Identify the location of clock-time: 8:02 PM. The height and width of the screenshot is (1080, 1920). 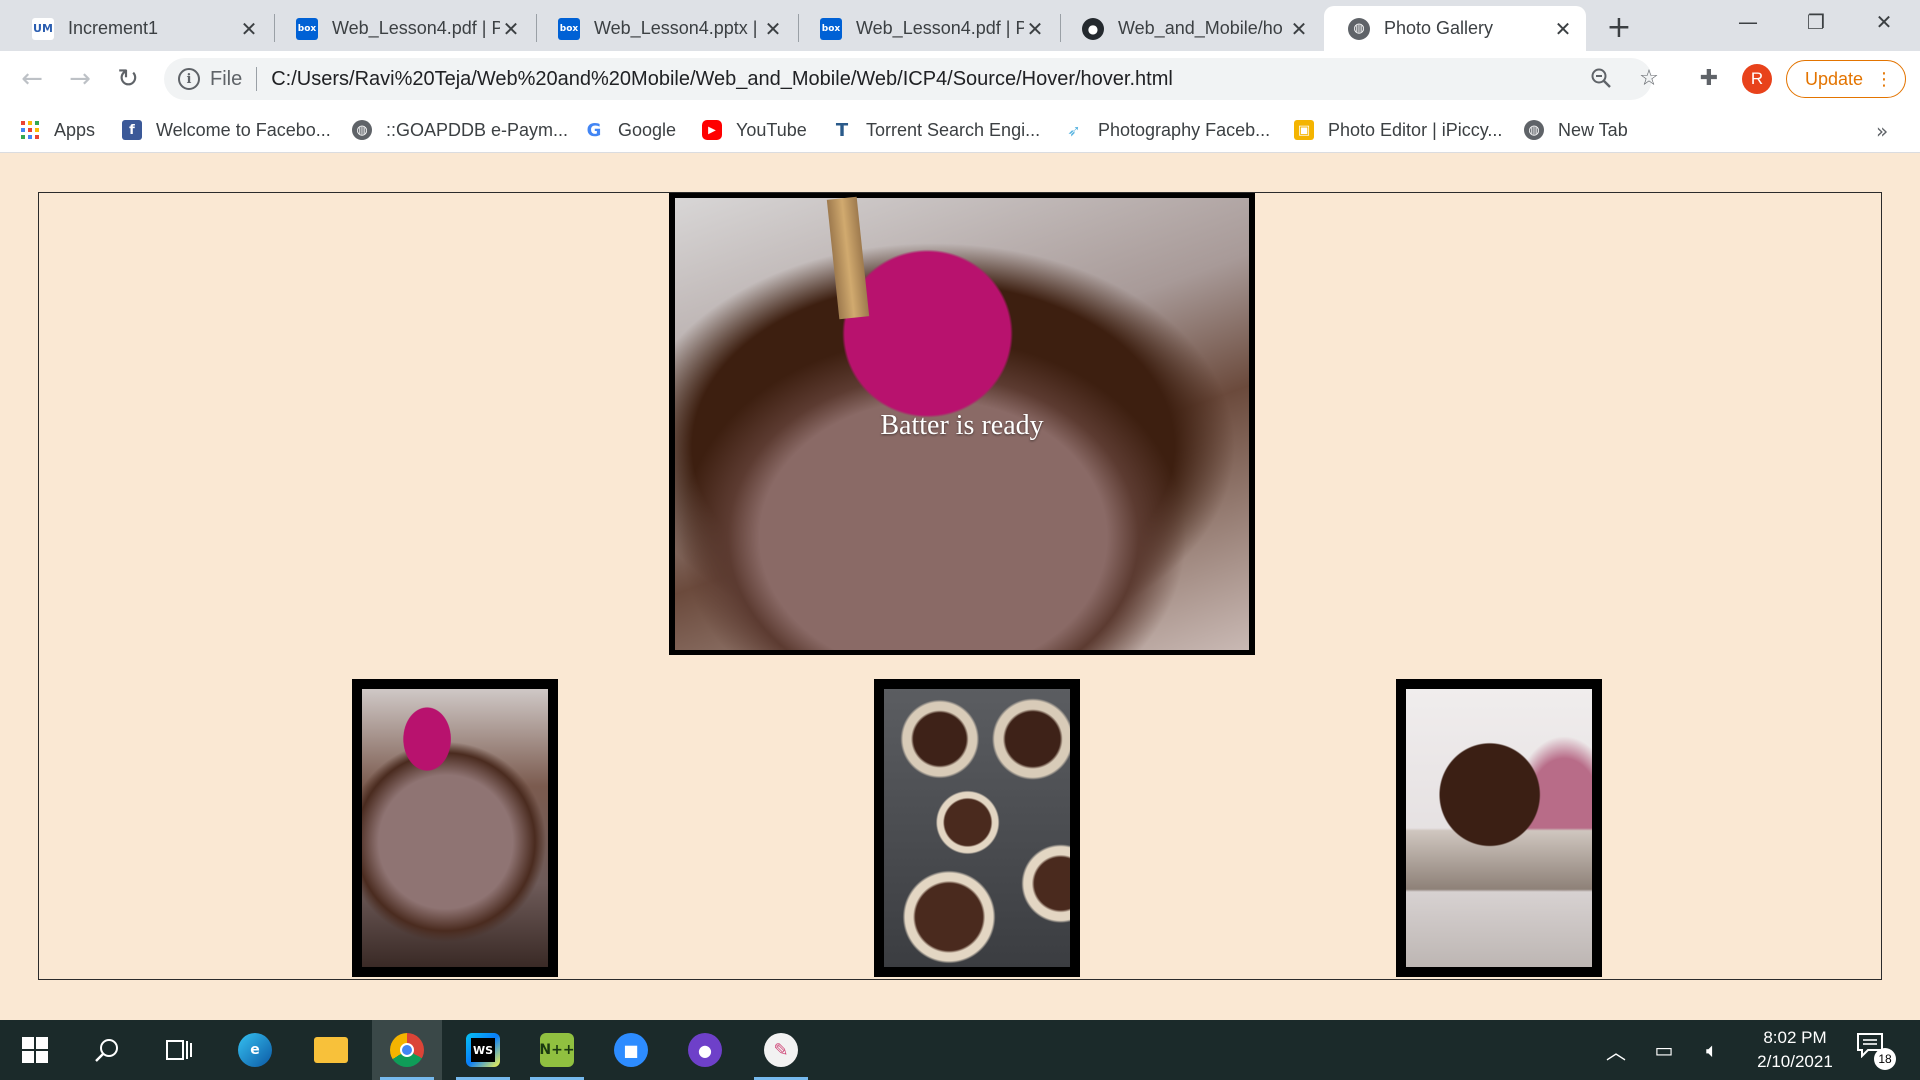
(1795, 1037).